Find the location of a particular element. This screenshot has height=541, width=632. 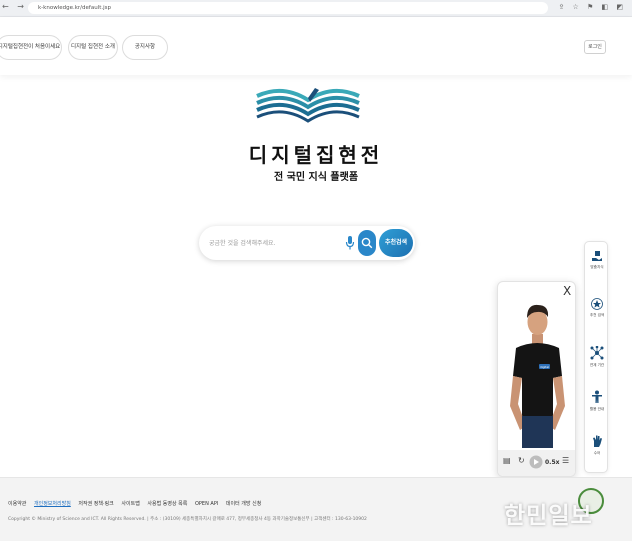

quick-item-custom-knowledge: 맞춤지식 is located at coordinates (597, 260).